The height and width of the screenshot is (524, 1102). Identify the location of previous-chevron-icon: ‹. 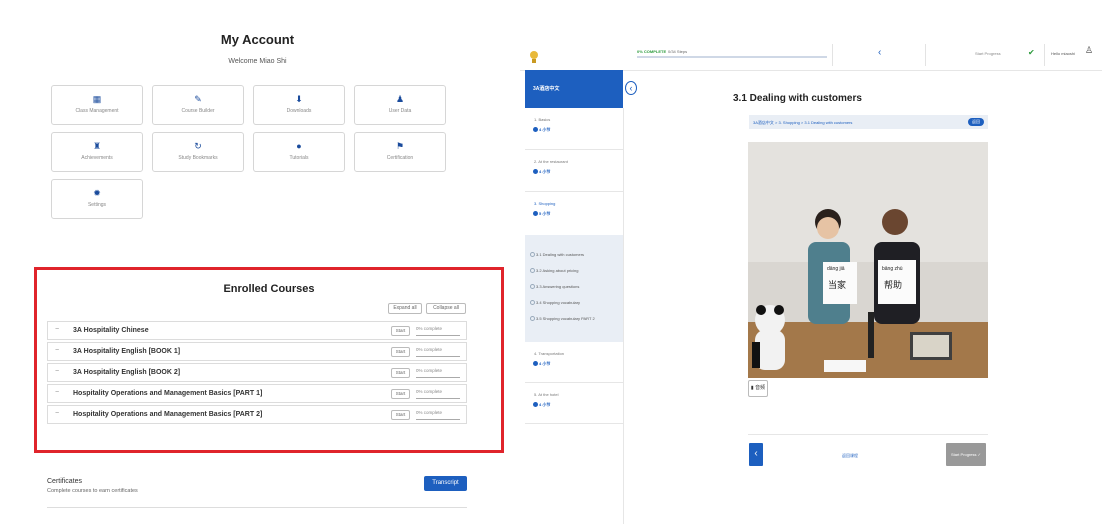
(879, 52).